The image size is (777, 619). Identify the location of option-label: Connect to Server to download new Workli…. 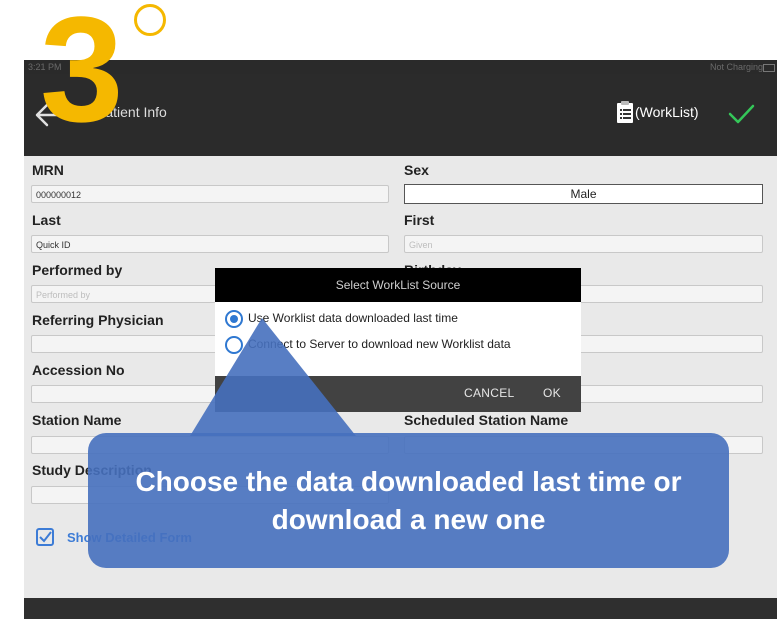
(379, 344).